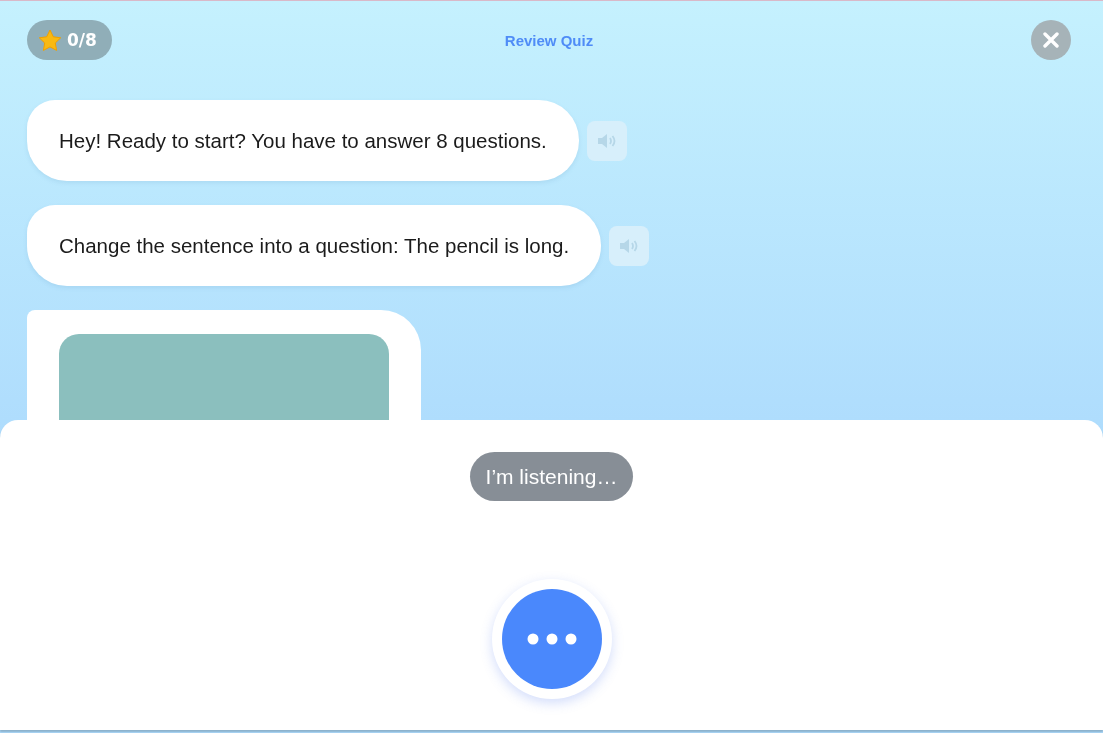 This screenshot has width=1103, height=733. What do you see at coordinates (303, 140) in the screenshot?
I see `chat-bubble: Hey! Ready to start? You have to answer 8 questions.` at bounding box center [303, 140].